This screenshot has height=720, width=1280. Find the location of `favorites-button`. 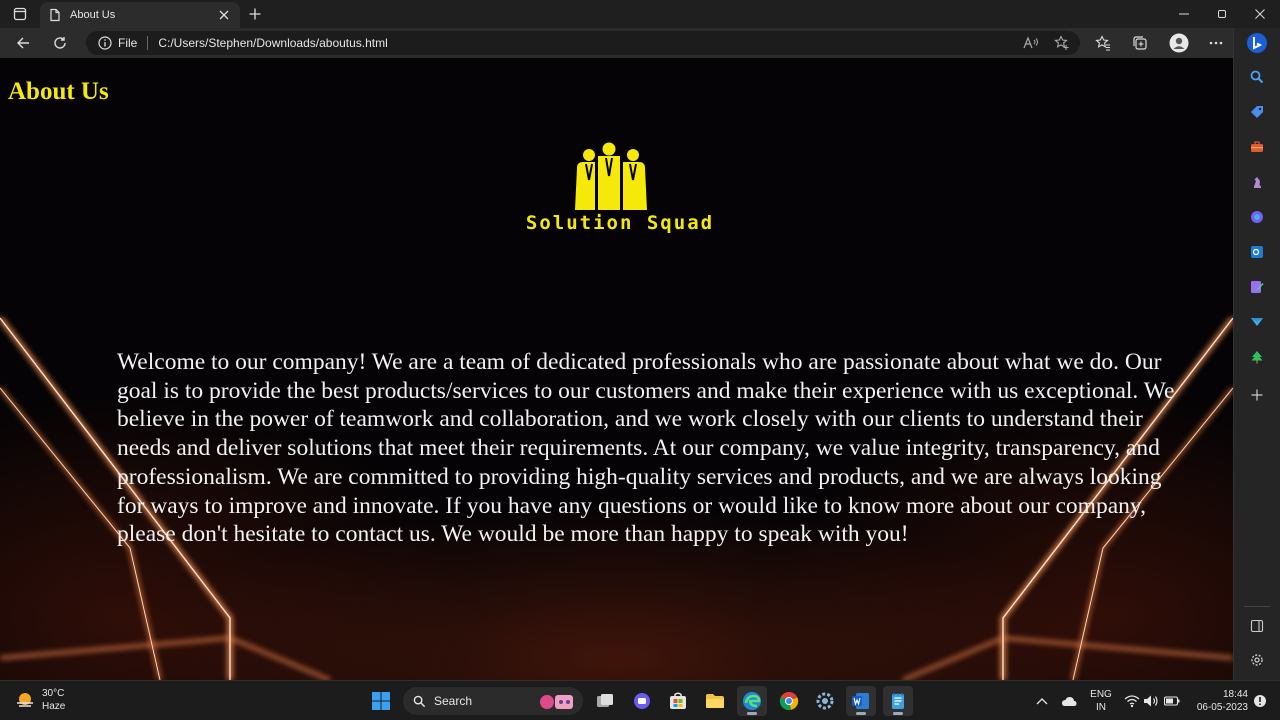

favorites-button is located at coordinates (1103, 43).